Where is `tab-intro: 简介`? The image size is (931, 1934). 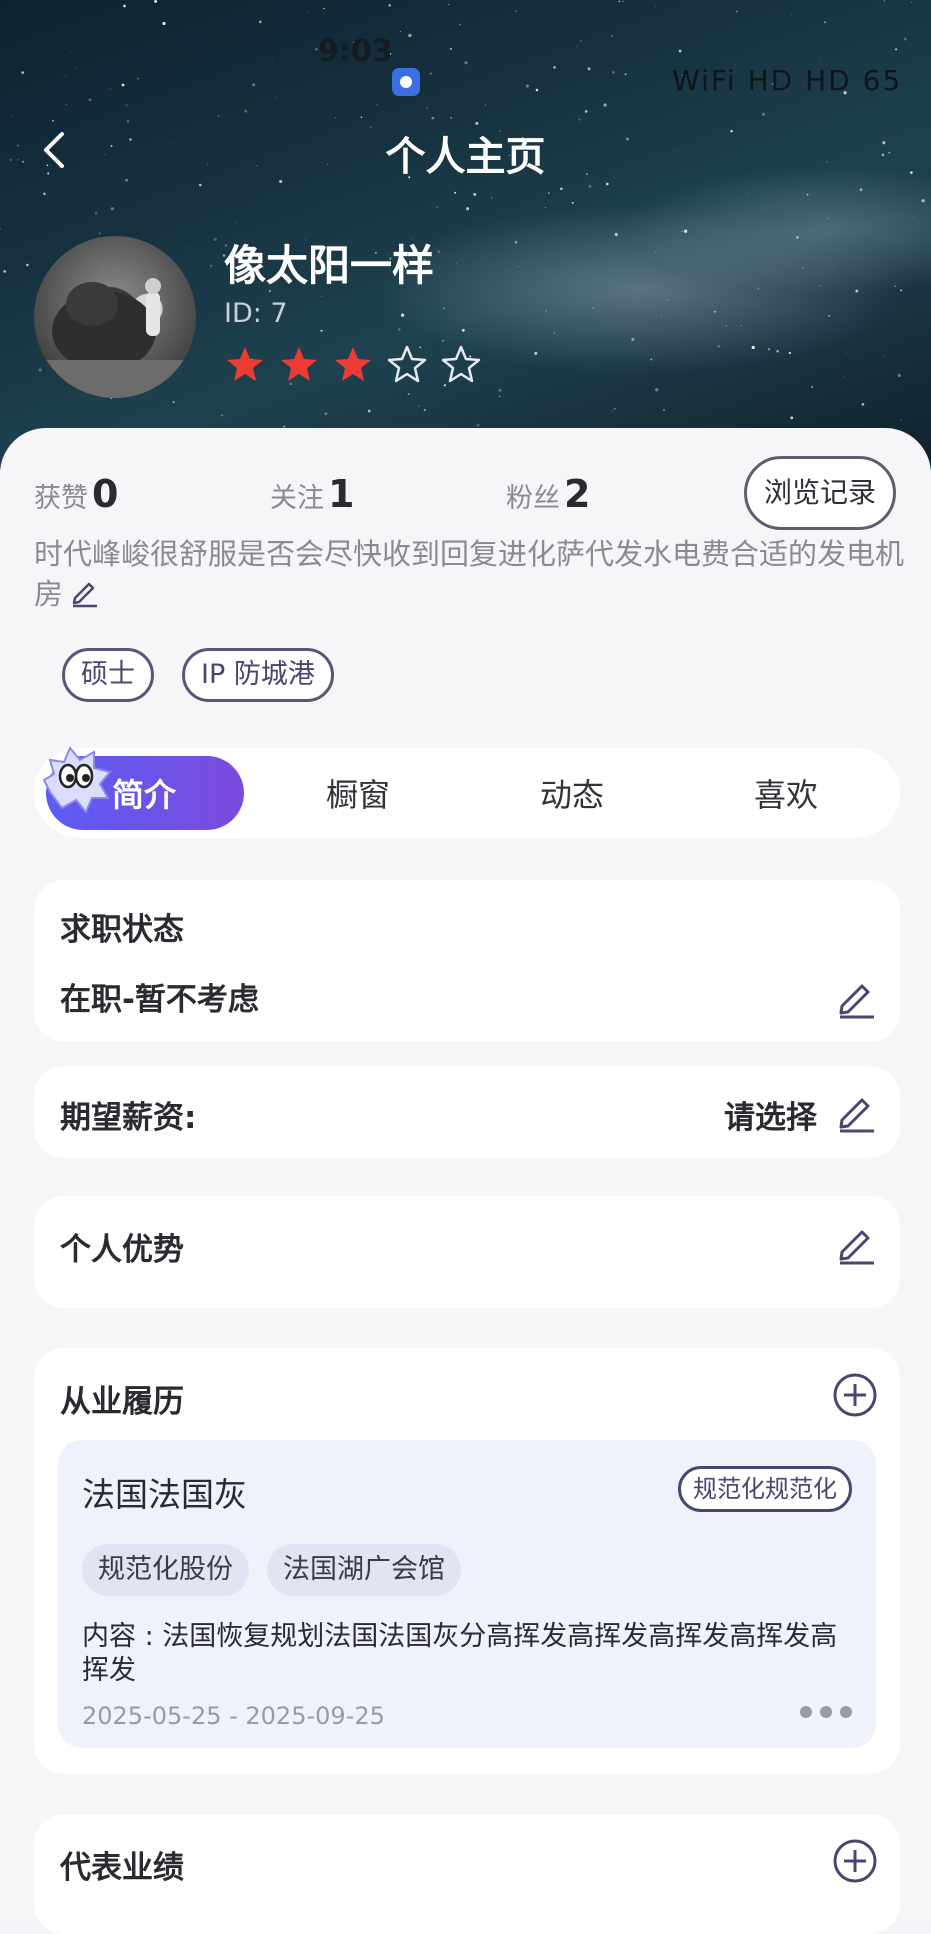 tab-intro: 简介 is located at coordinates (144, 793).